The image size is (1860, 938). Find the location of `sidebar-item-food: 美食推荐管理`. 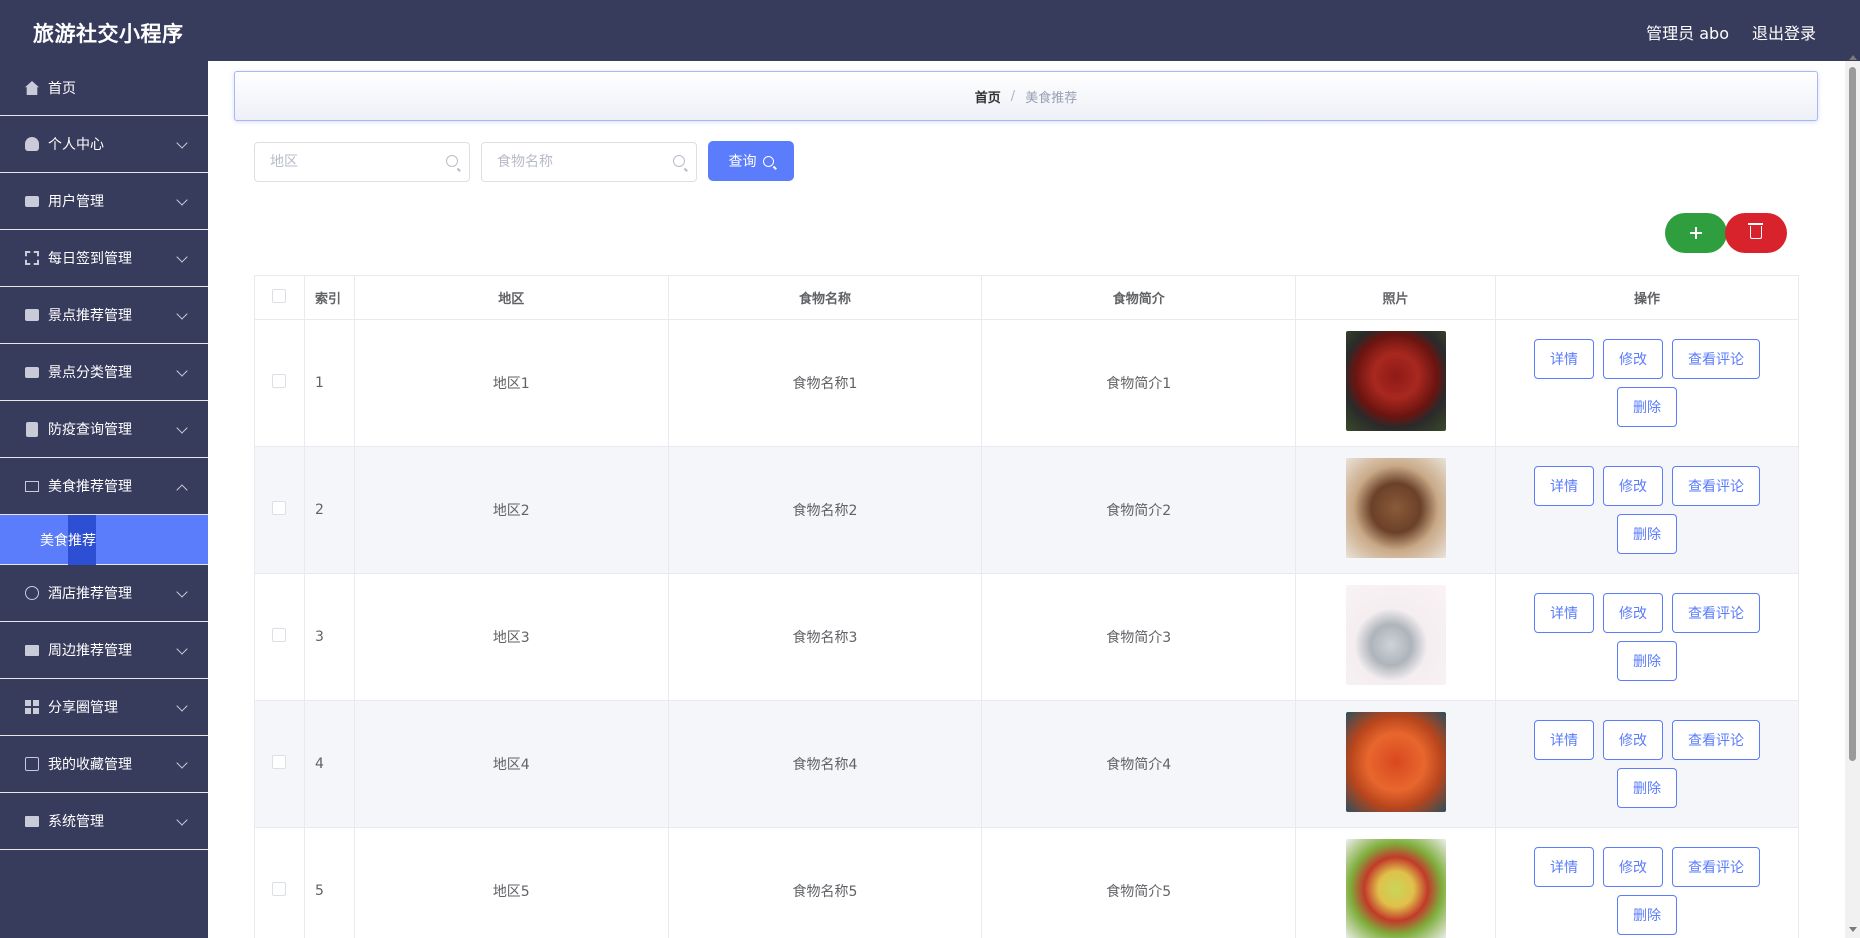

sidebar-item-food: 美食推荐管理 is located at coordinates (104, 486).